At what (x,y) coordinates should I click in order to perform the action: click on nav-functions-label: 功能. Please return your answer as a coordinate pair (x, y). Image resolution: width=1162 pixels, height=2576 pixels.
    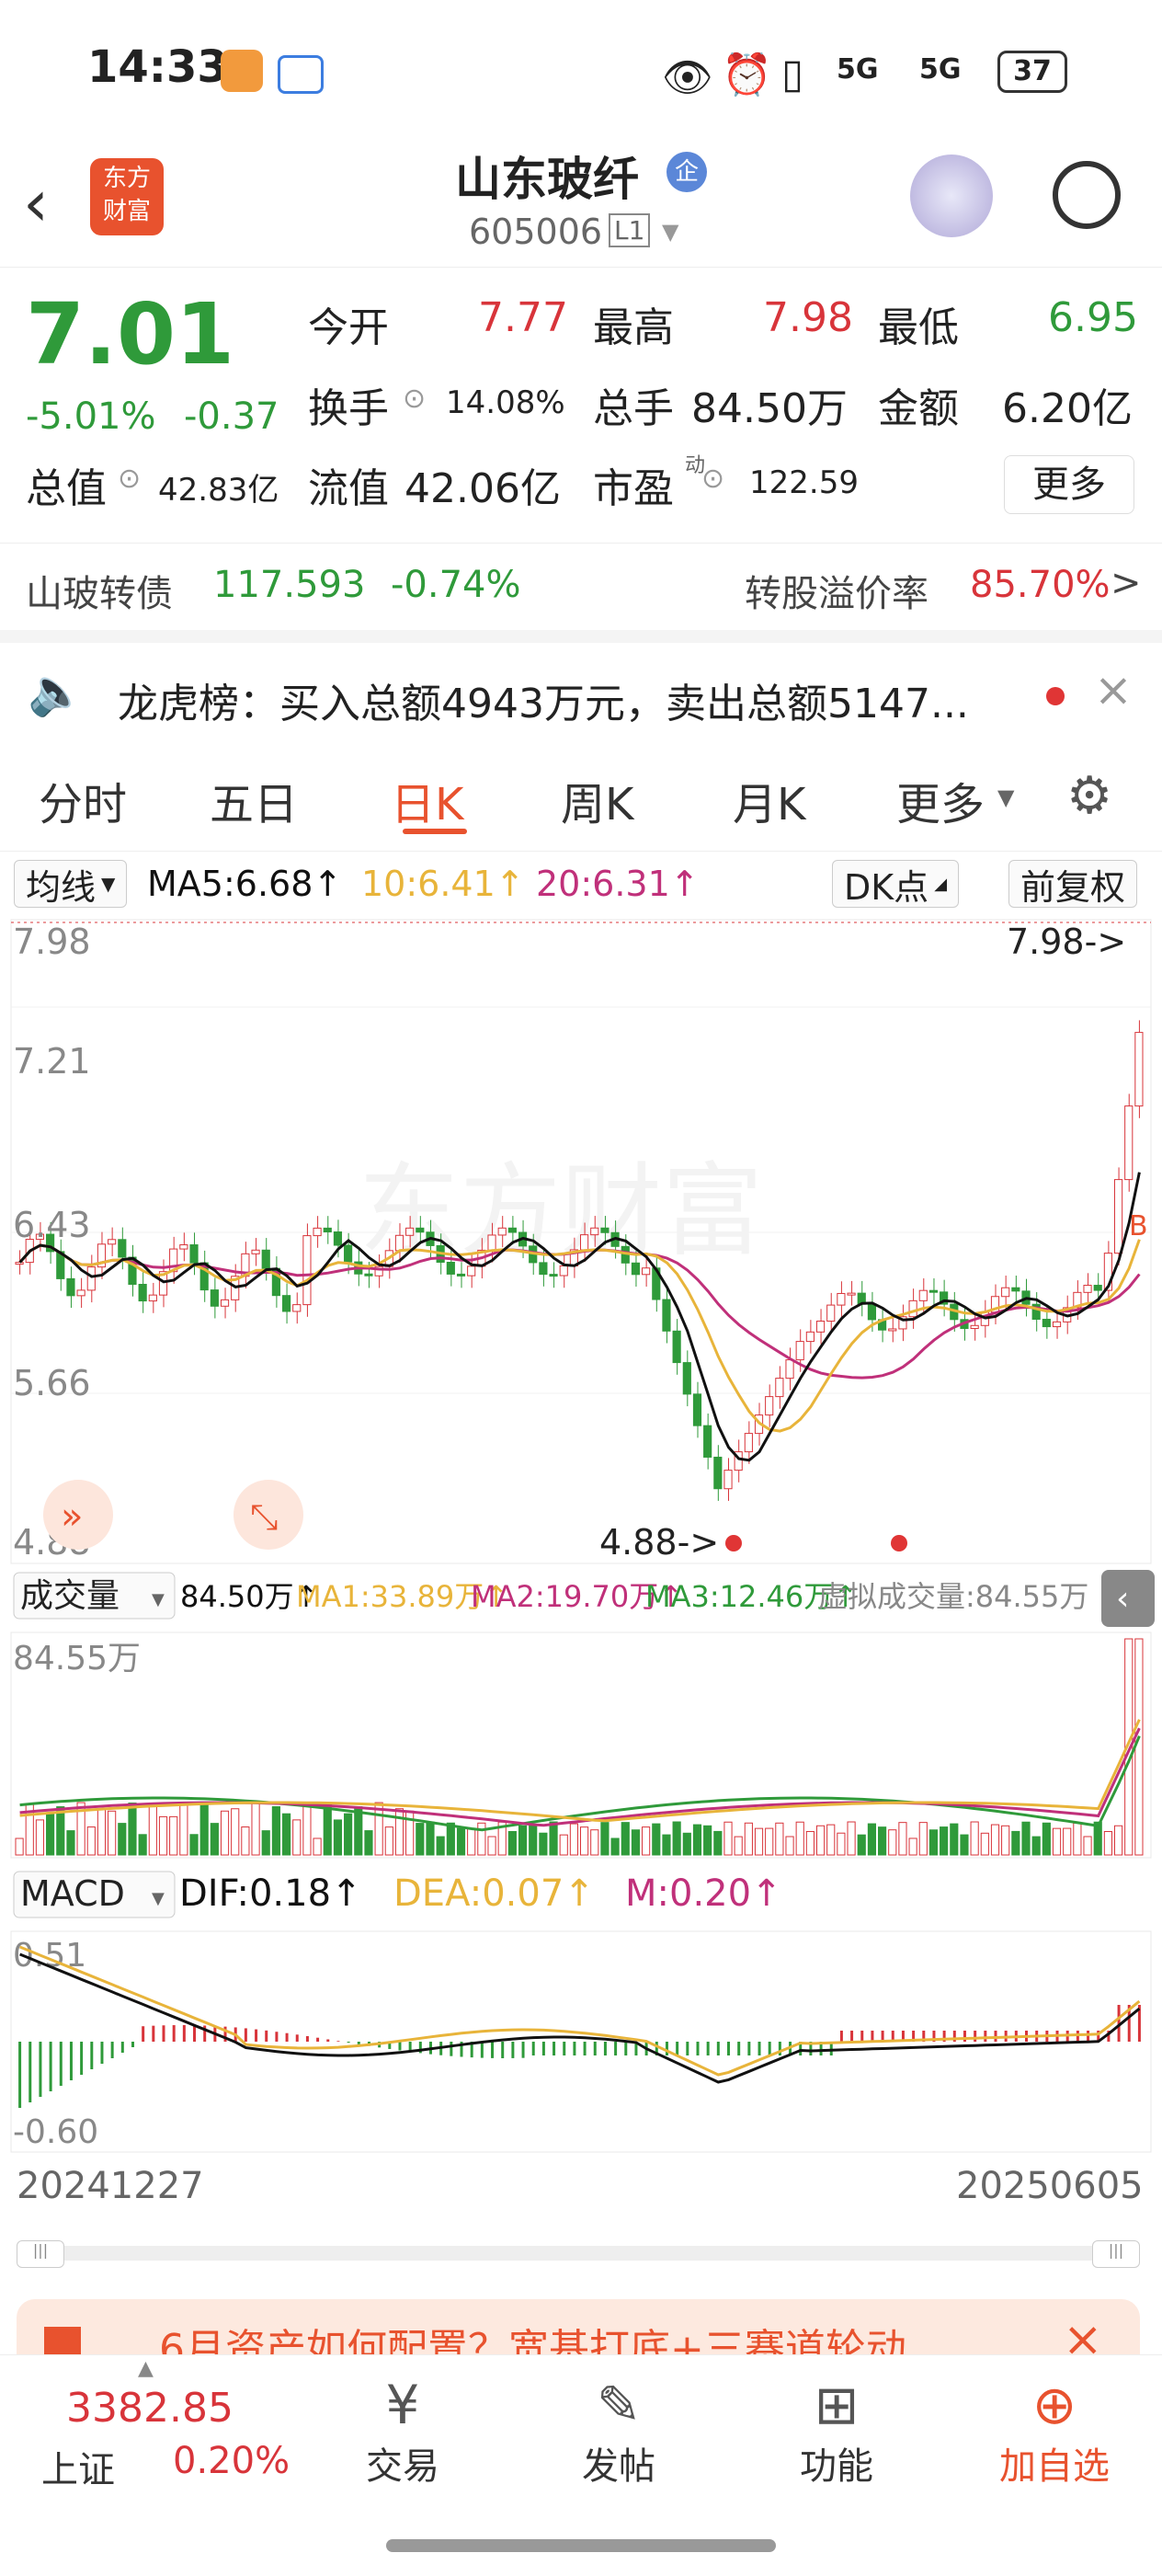
    Looking at the image, I should click on (837, 2467).